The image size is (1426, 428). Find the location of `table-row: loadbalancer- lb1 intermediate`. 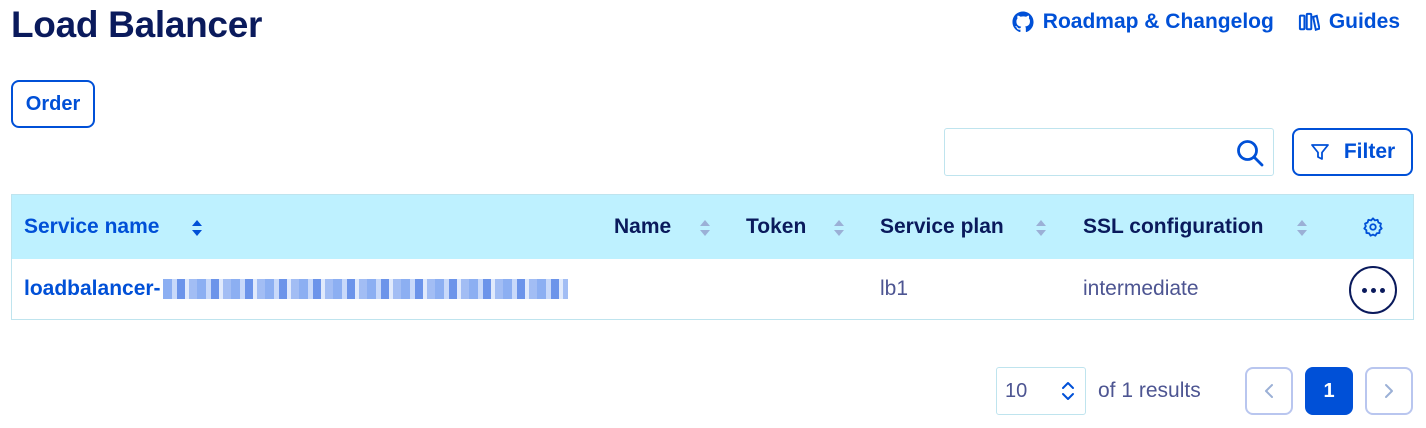

table-row: loadbalancer- lb1 intermediate is located at coordinates (712, 289).